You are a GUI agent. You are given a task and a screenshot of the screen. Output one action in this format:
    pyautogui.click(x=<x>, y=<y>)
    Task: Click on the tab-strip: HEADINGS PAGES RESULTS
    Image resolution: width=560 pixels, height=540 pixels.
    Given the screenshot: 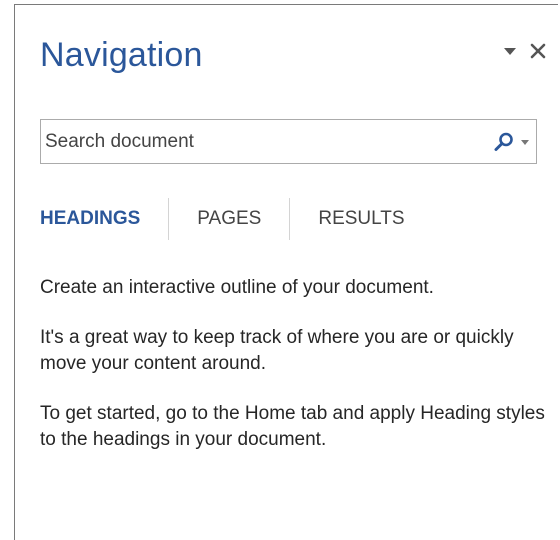 What is the action you would take?
    pyautogui.click(x=236, y=219)
    